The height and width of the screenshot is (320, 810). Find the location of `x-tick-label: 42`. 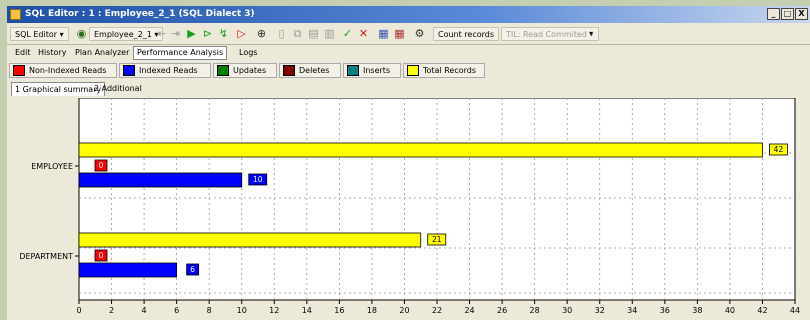

x-tick-label: 42 is located at coordinates (762, 310).